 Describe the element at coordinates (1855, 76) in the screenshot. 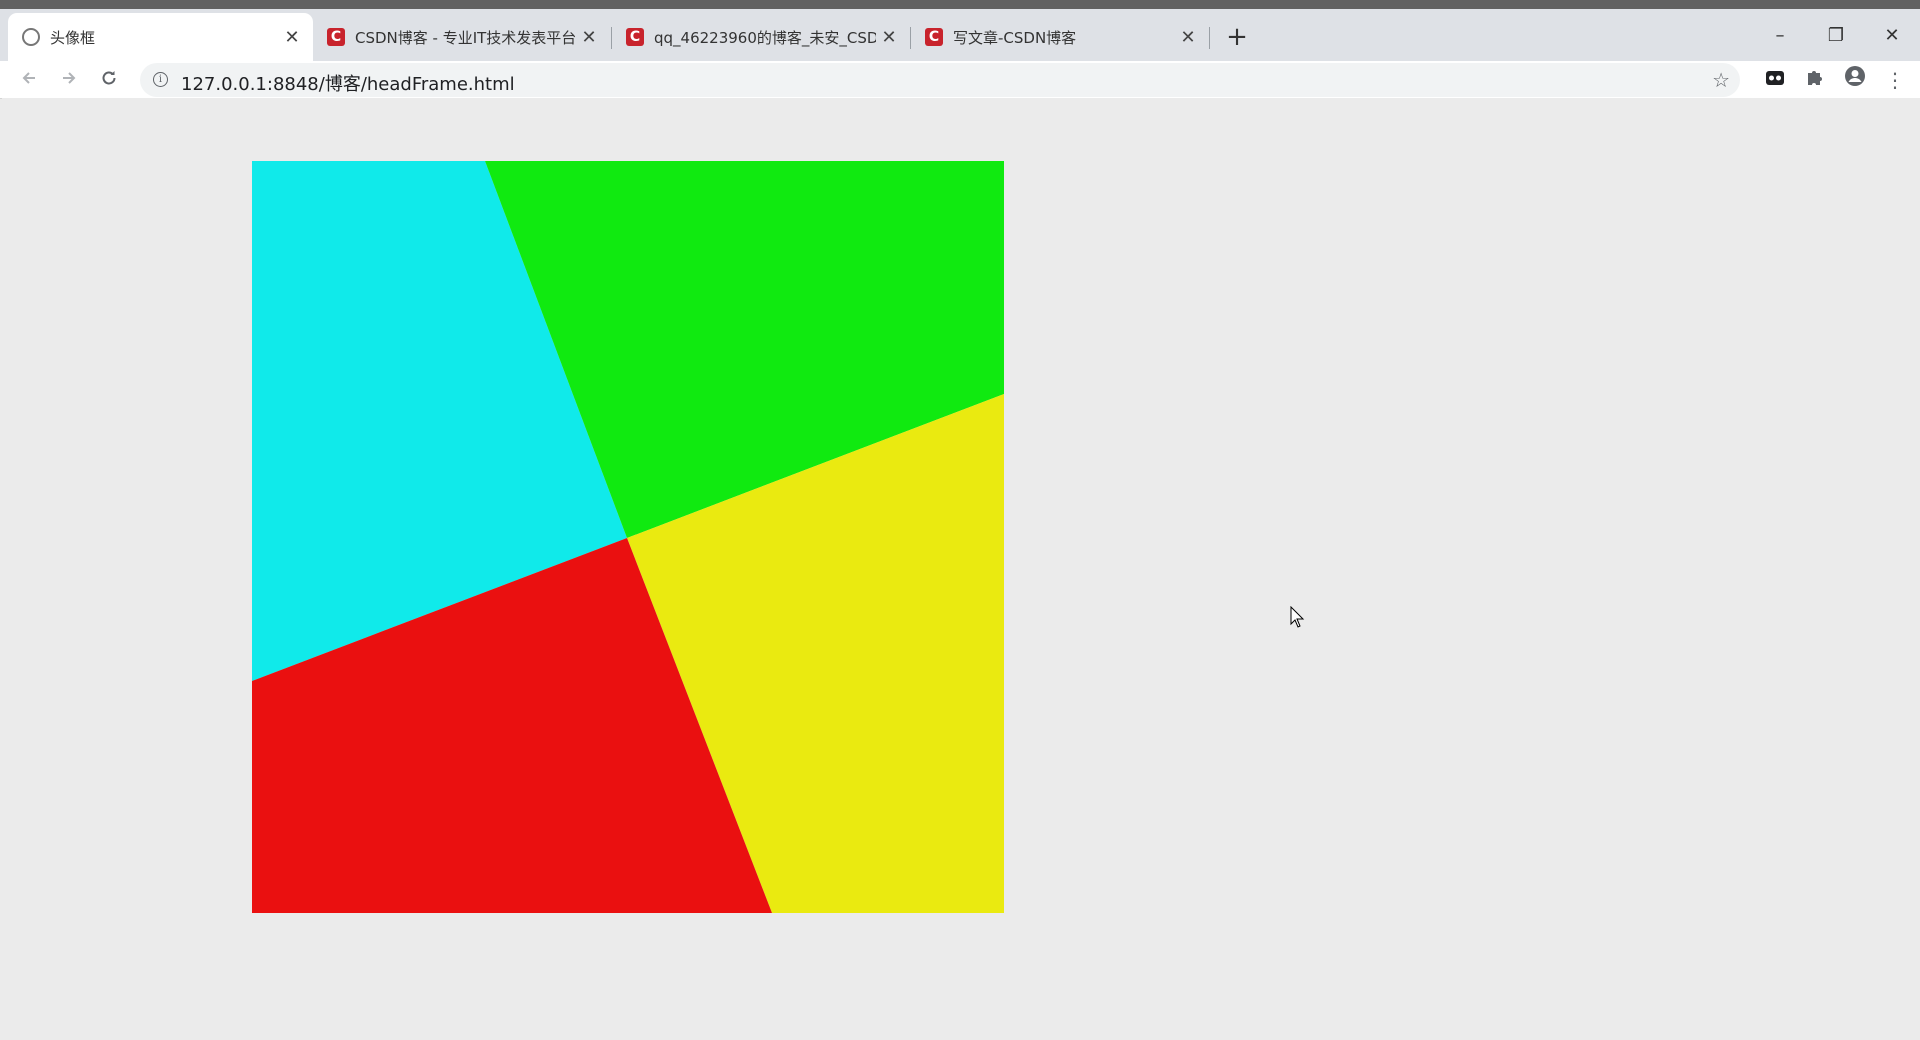

I see `account-circle-icon` at that location.